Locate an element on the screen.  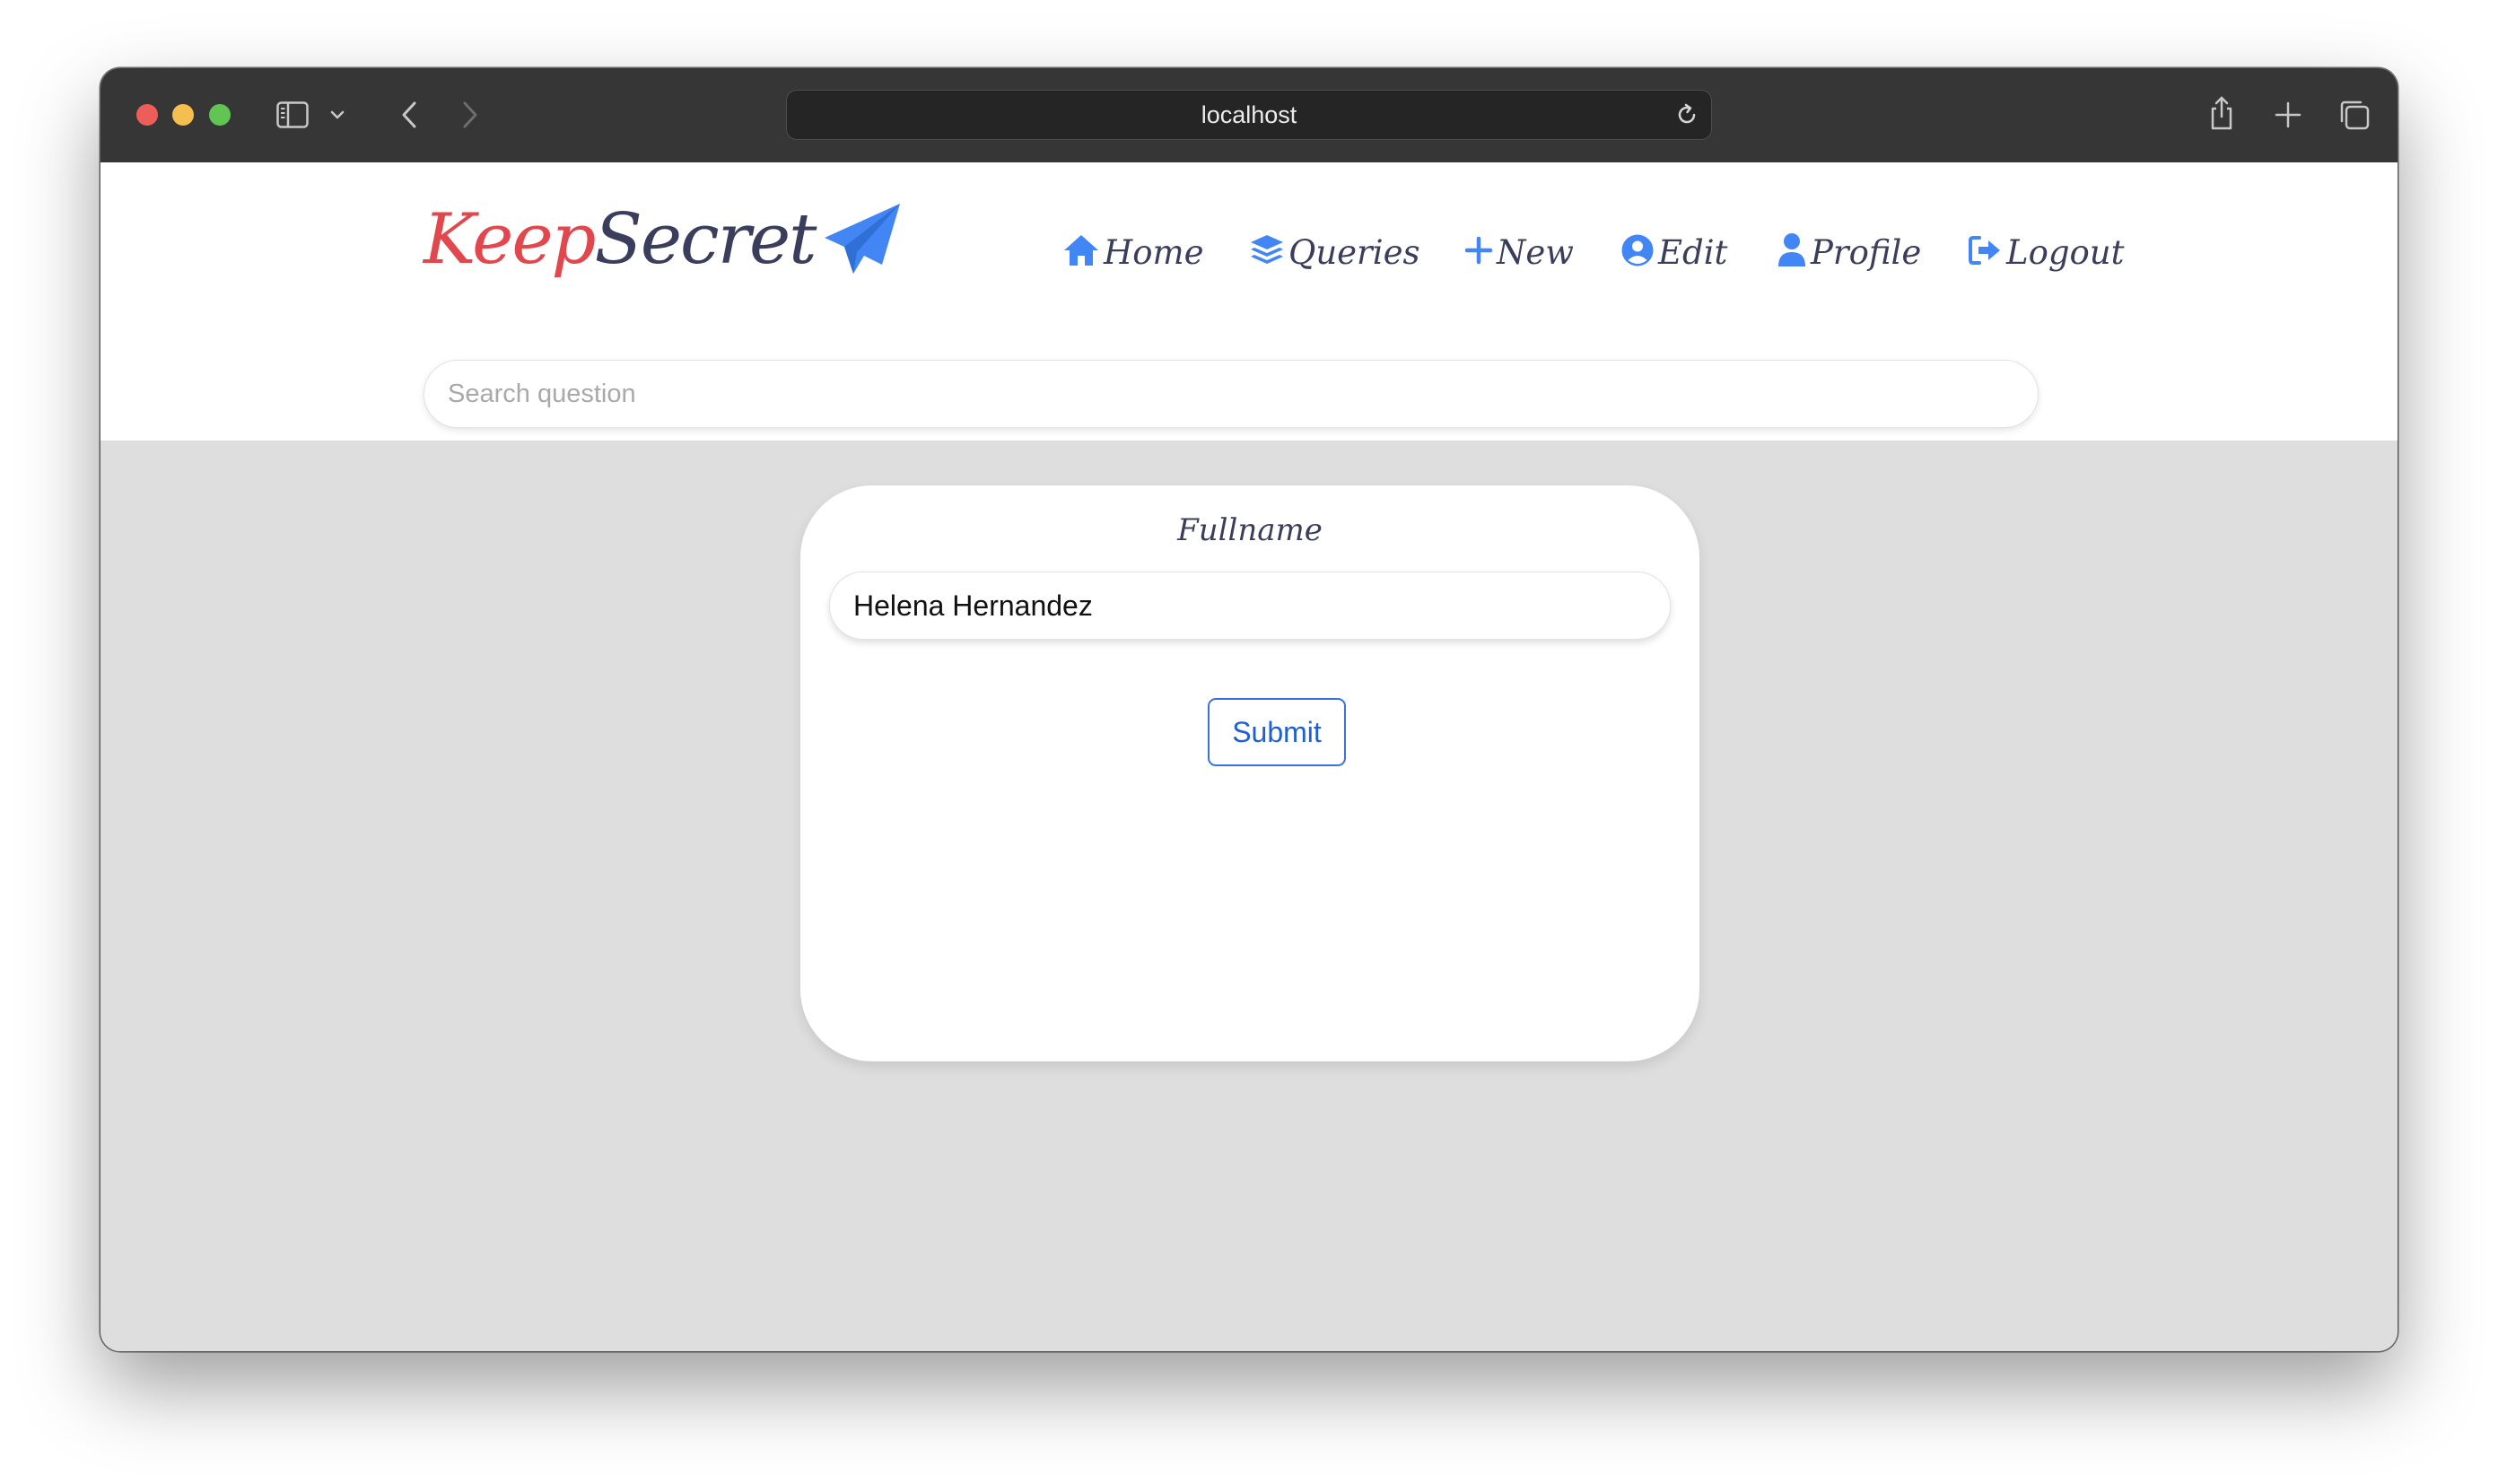
address-text: localhost is located at coordinates (1249, 114).